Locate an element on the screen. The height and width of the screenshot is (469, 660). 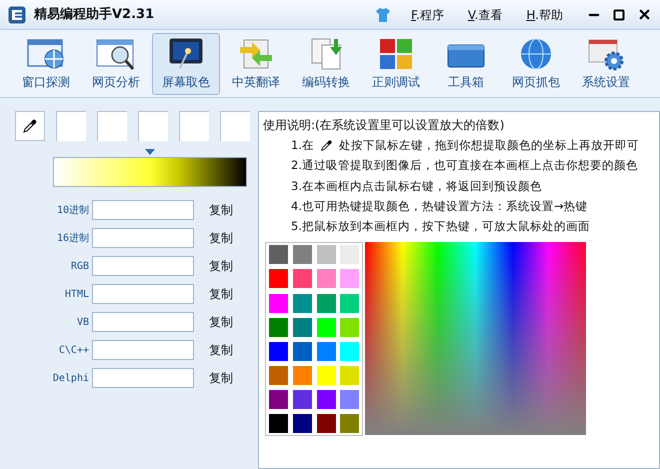
help-step: 5.把鼠标放到本画框内，按下热键，可放大鼠标处的画面 is located at coordinates (475, 227).